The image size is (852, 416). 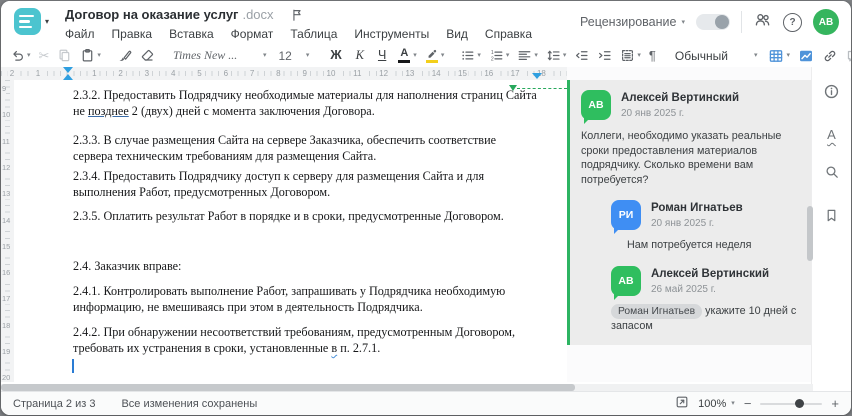 What do you see at coordinates (6, 220) in the screenshot?
I see `ruler-number: 14` at bounding box center [6, 220].